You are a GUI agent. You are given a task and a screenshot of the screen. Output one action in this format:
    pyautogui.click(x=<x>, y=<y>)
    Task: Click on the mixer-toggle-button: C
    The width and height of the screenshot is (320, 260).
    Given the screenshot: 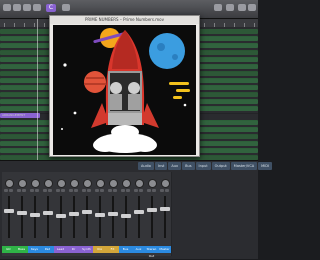 What is the action you would take?
    pyautogui.click(x=51, y=8)
    